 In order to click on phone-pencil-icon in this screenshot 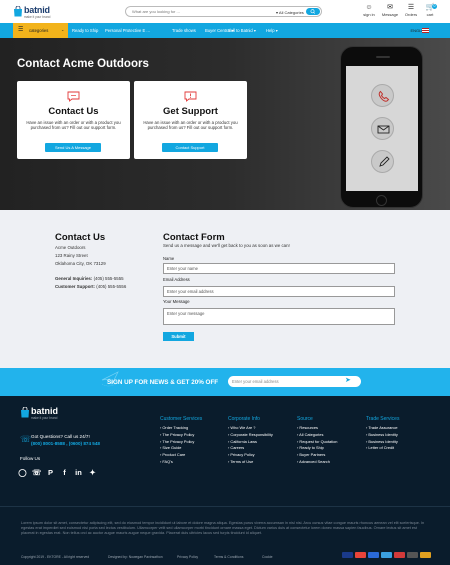, I will do `click(382, 161)`.